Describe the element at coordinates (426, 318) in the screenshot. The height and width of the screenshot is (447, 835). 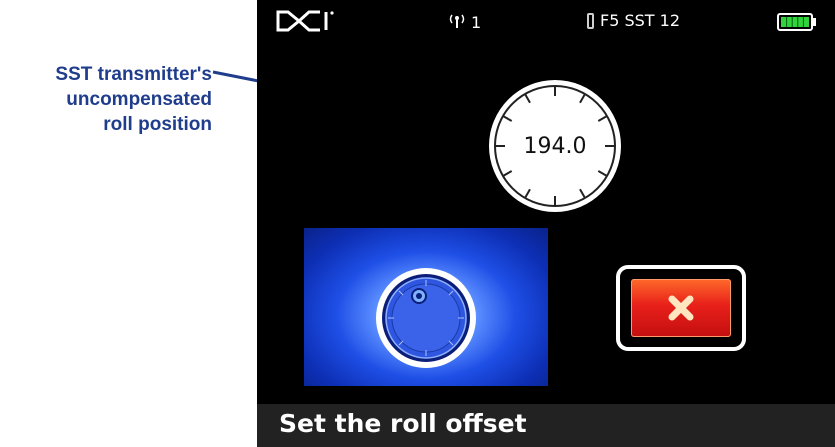
I see `roll-dial-confirm-icon` at that location.